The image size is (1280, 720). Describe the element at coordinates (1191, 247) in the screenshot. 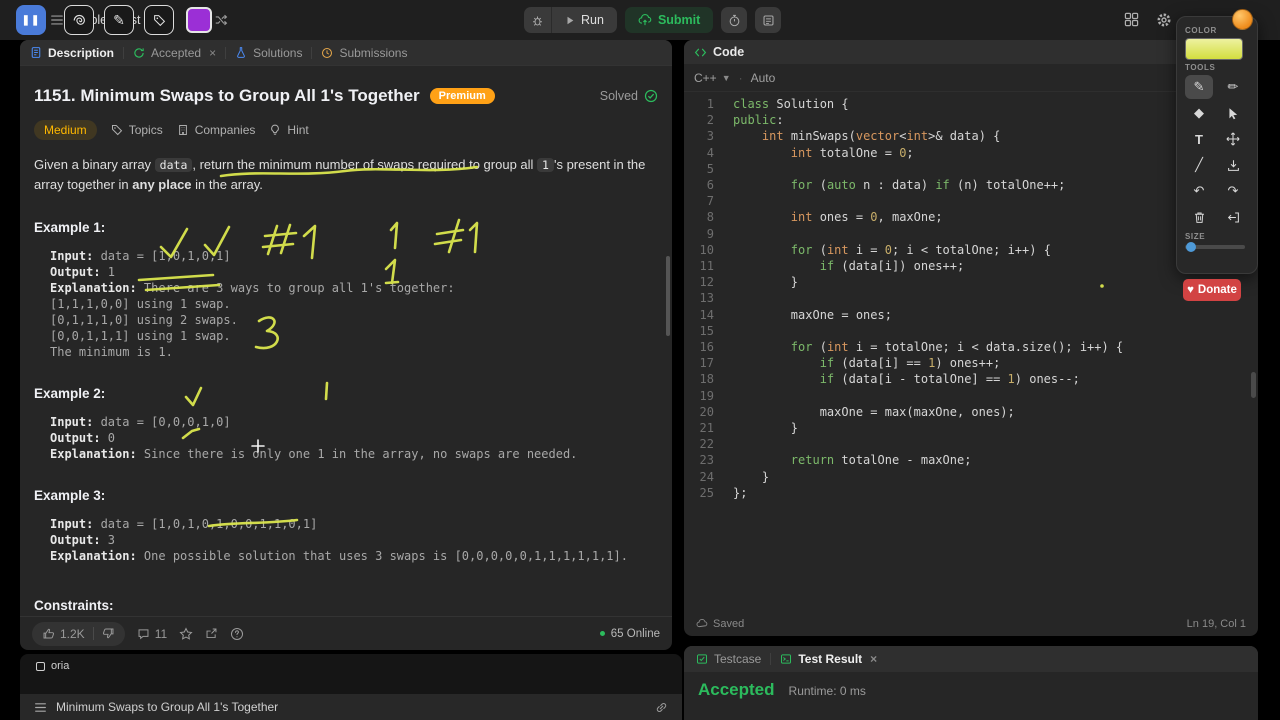

I see `size-slider-handle` at that location.